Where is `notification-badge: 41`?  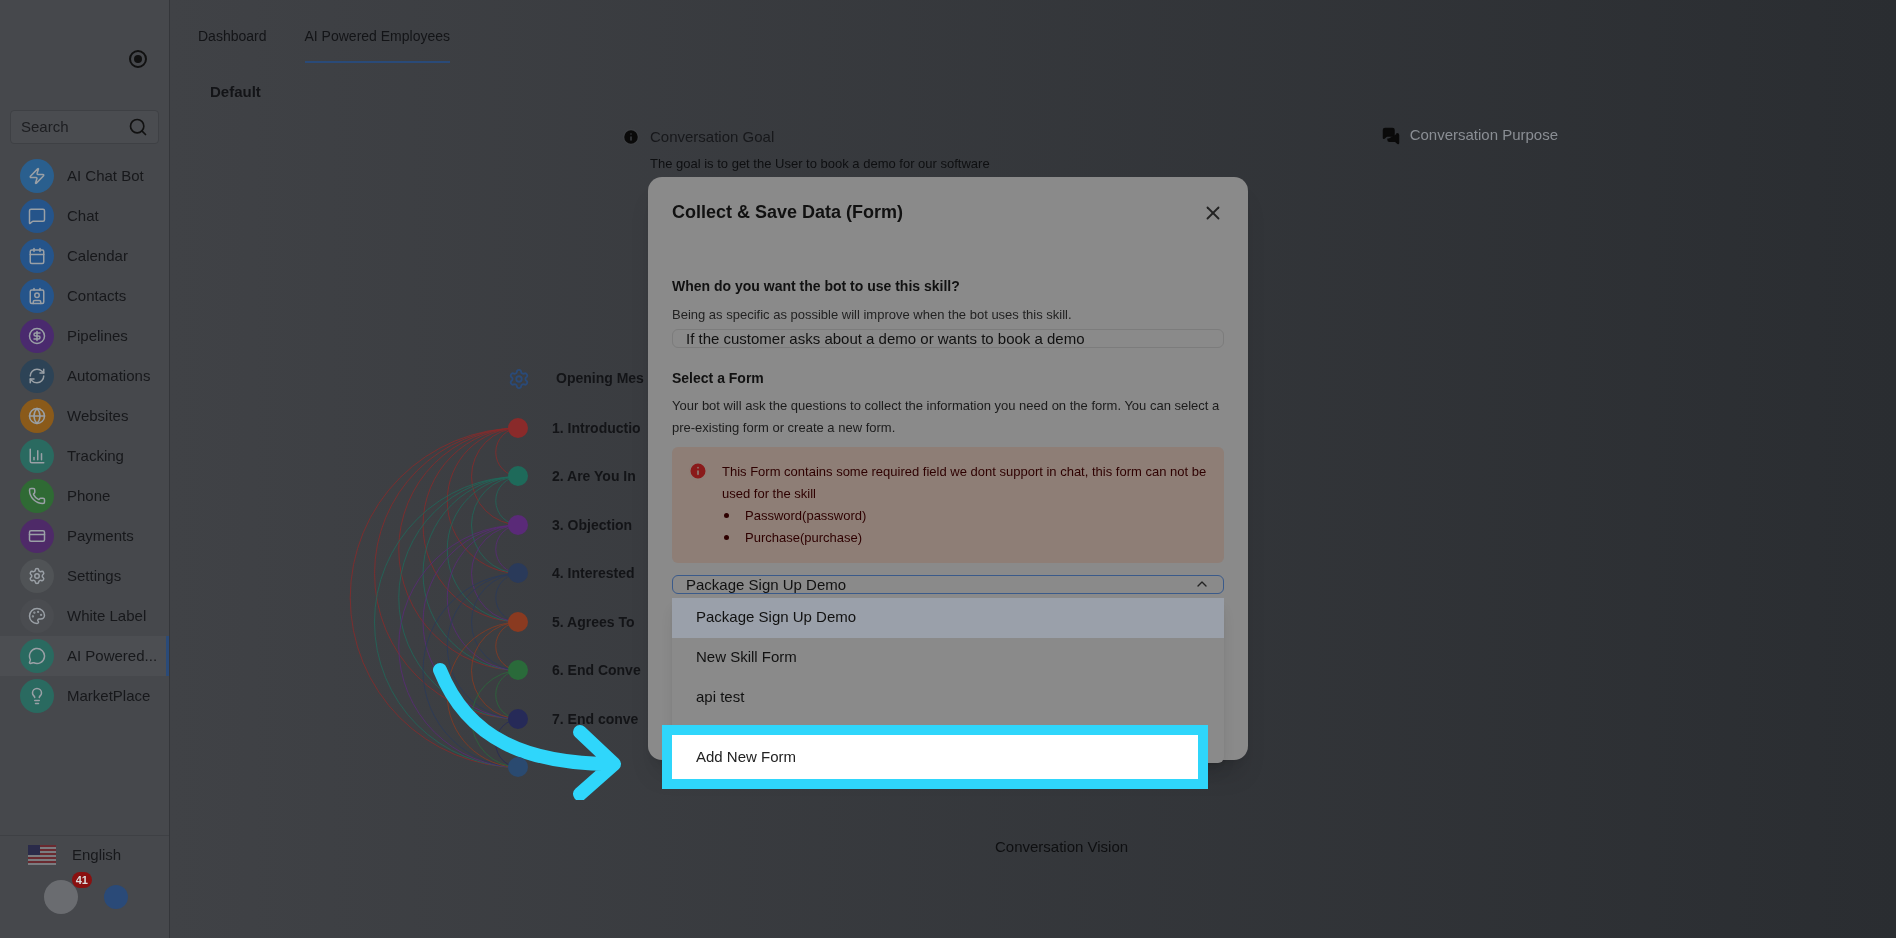 notification-badge: 41 is located at coordinates (81, 880).